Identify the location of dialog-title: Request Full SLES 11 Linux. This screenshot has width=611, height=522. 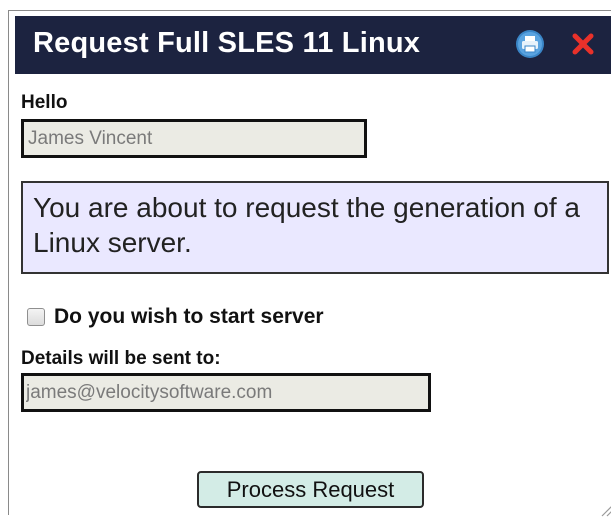
(227, 43).